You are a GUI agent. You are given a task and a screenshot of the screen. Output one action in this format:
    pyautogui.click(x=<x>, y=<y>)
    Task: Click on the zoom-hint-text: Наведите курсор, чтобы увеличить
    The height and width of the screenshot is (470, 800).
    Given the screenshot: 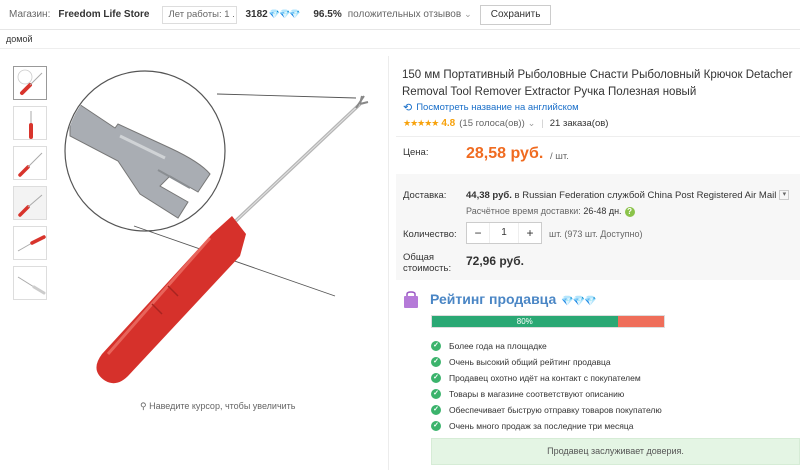 What is the action you would take?
    pyautogui.click(x=222, y=406)
    